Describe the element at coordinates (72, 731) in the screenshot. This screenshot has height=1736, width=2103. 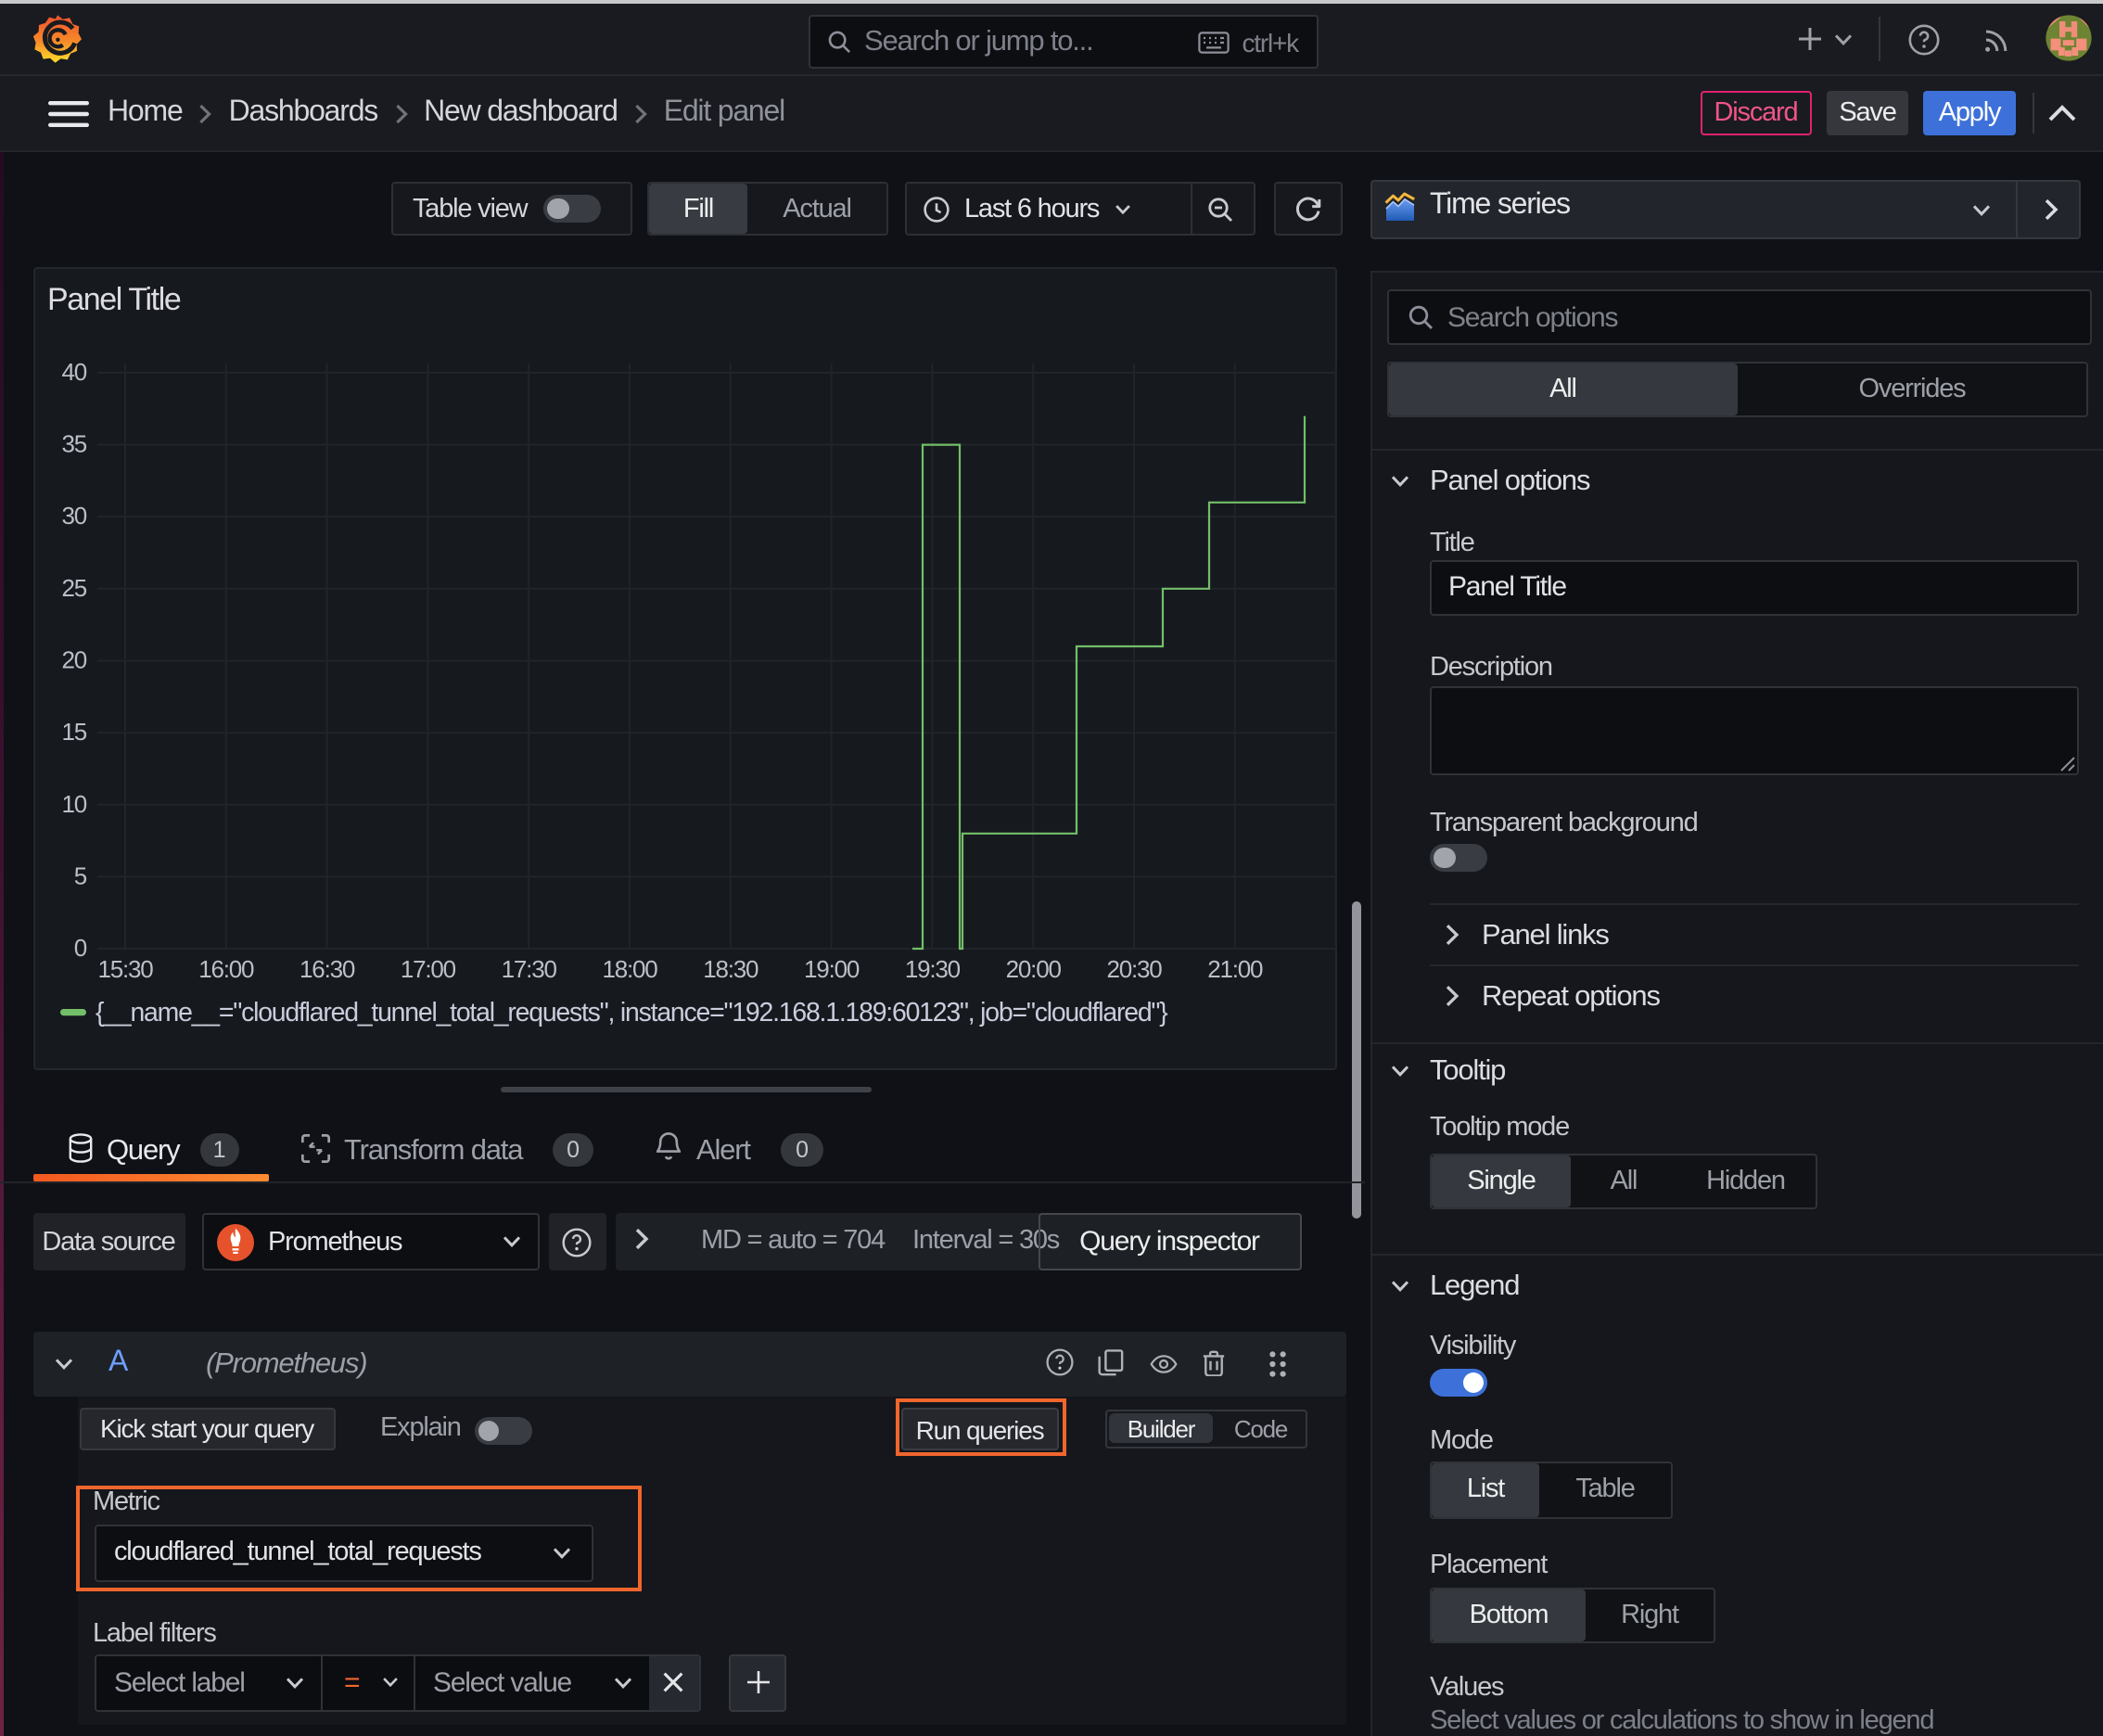
I see `svg-text: 15` at that location.